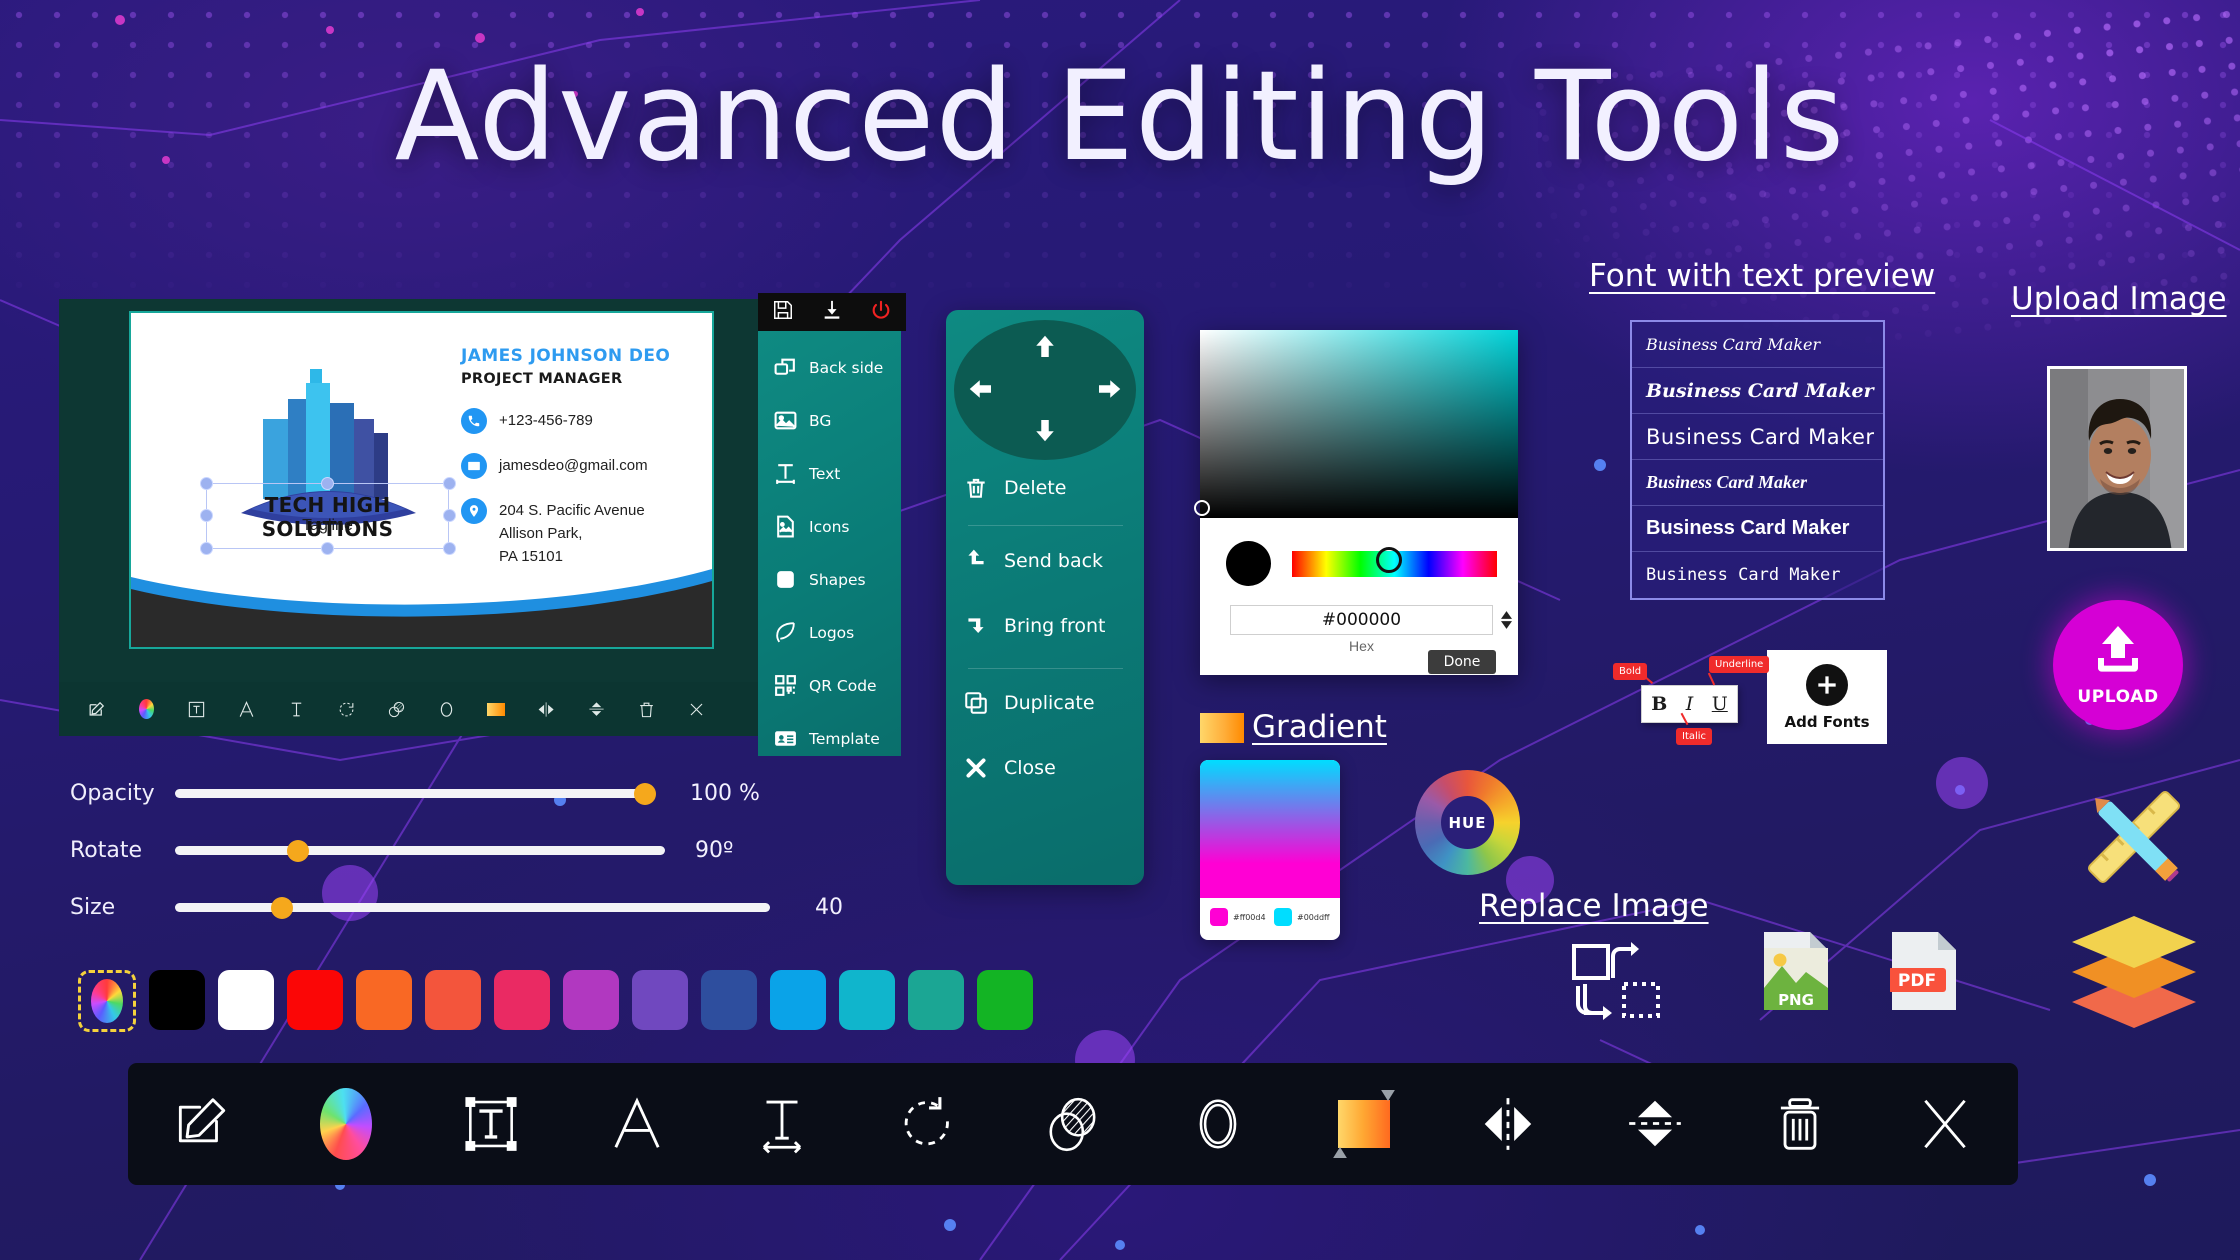 The image size is (2240, 1260). Describe the element at coordinates (453, 1000) in the screenshot. I see `swatch-tomato` at that location.